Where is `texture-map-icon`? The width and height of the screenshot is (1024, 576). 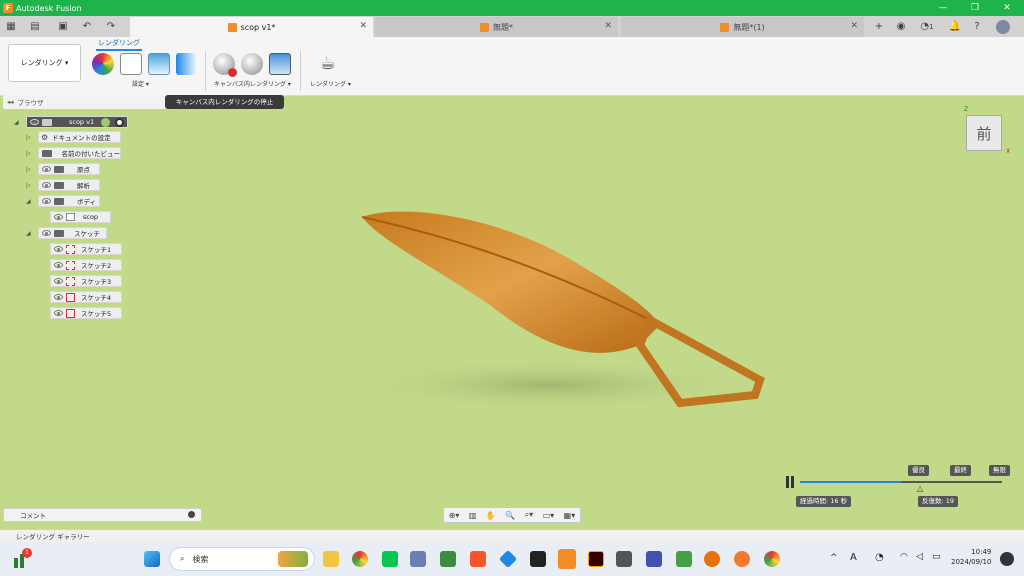 texture-map-icon is located at coordinates (159, 64).